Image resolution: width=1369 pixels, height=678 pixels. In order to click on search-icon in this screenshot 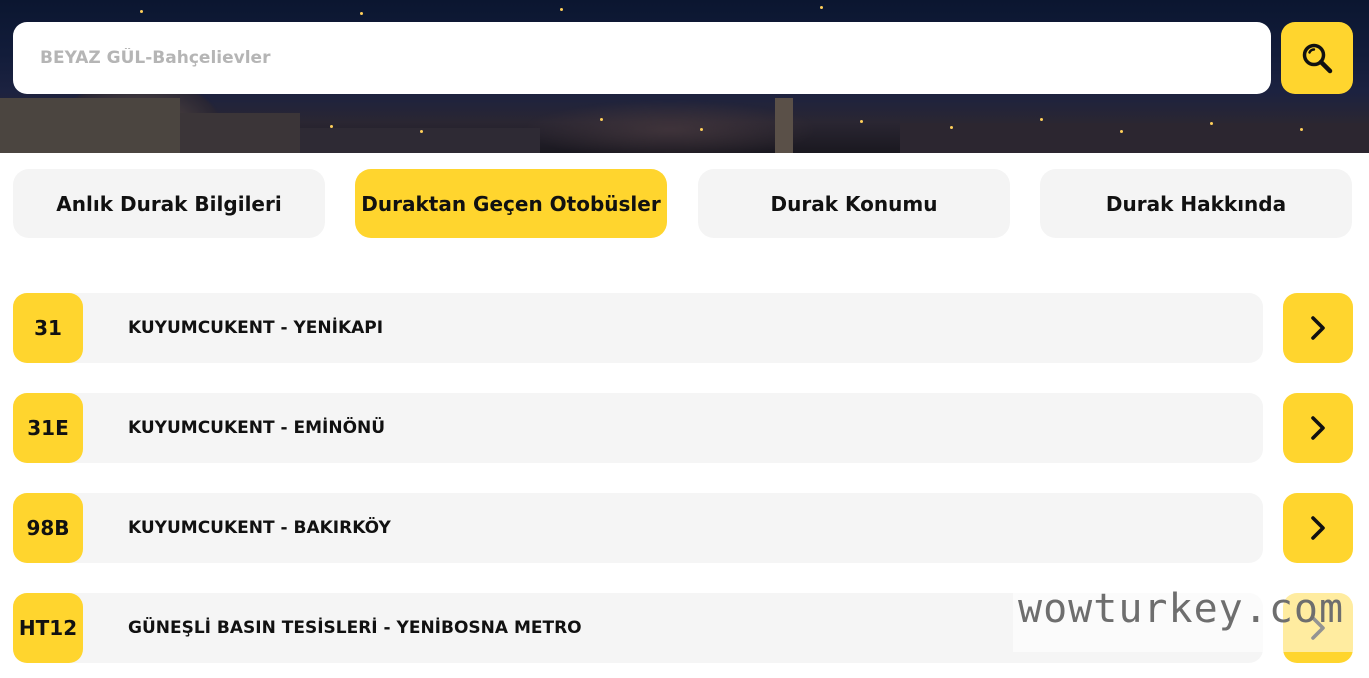, I will do `click(1317, 58)`.